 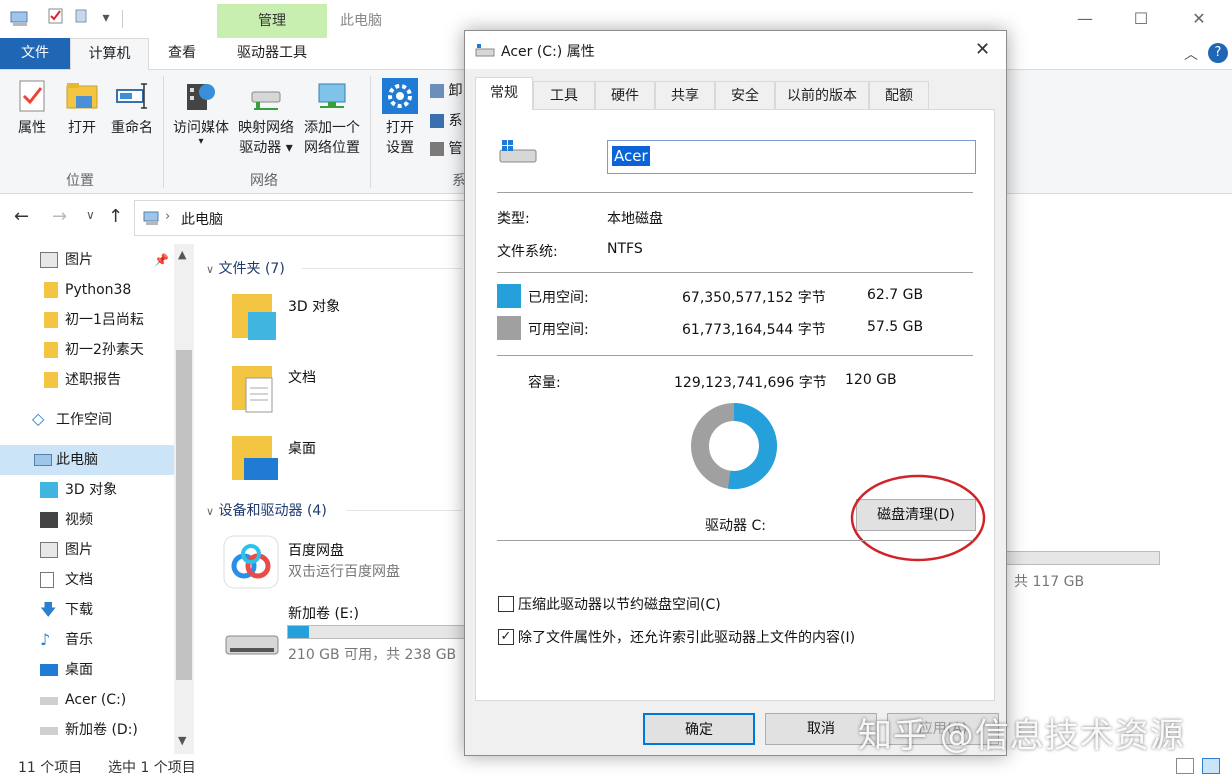 I want to click on scroll-down-icon: ▼, so click(x=182, y=740).